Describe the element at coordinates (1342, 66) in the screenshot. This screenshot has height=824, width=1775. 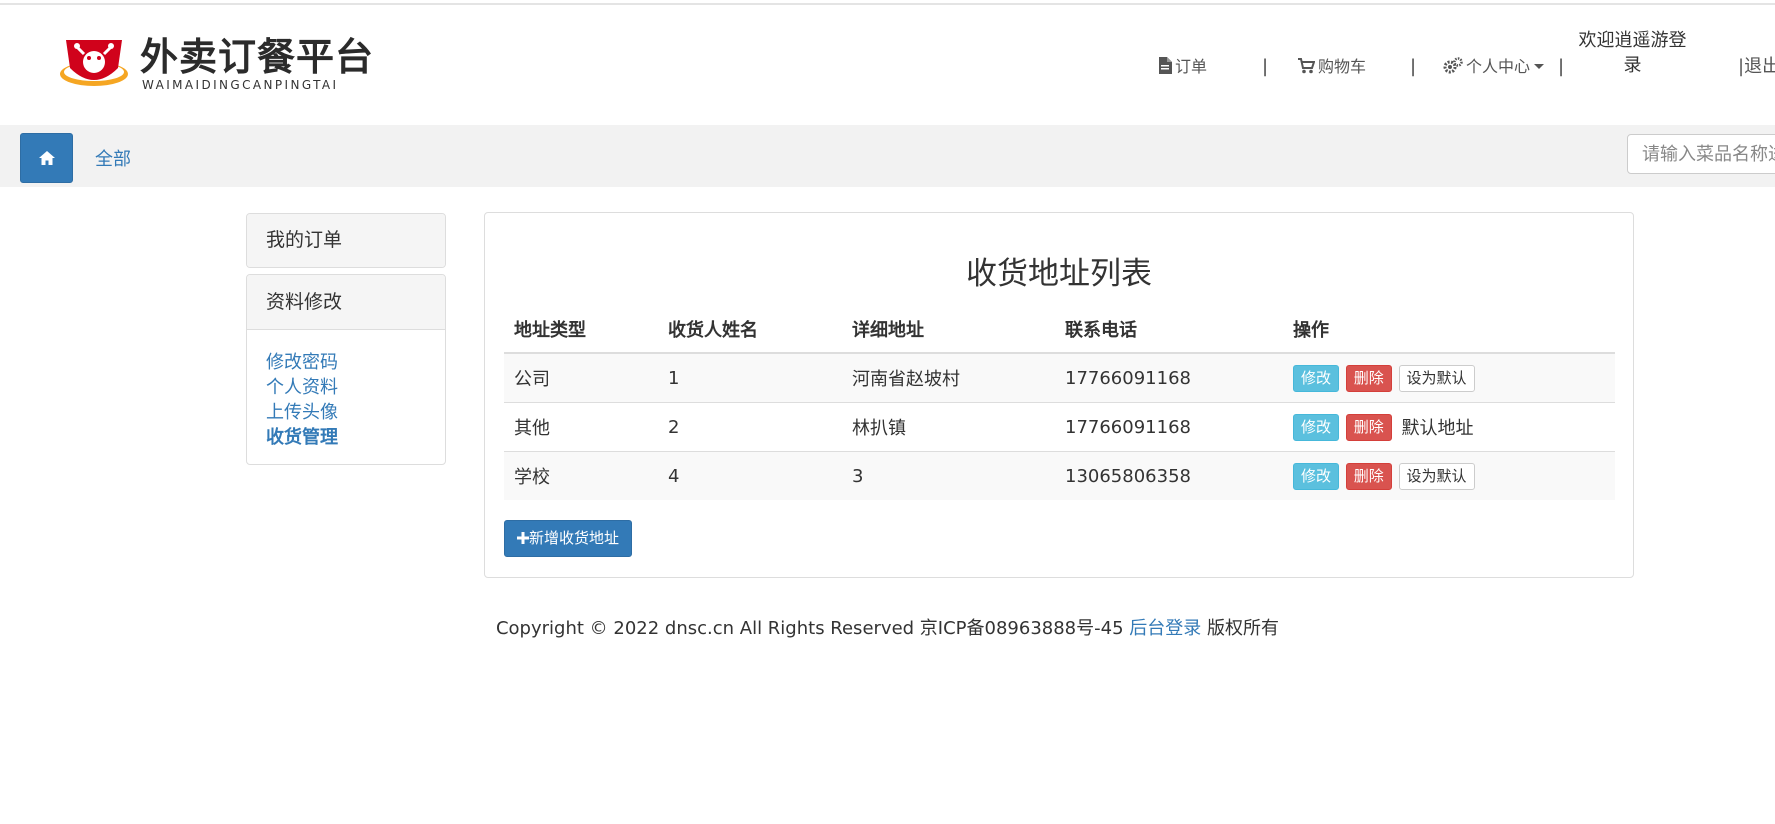
I see `nav-cart-label: 购物车` at that location.